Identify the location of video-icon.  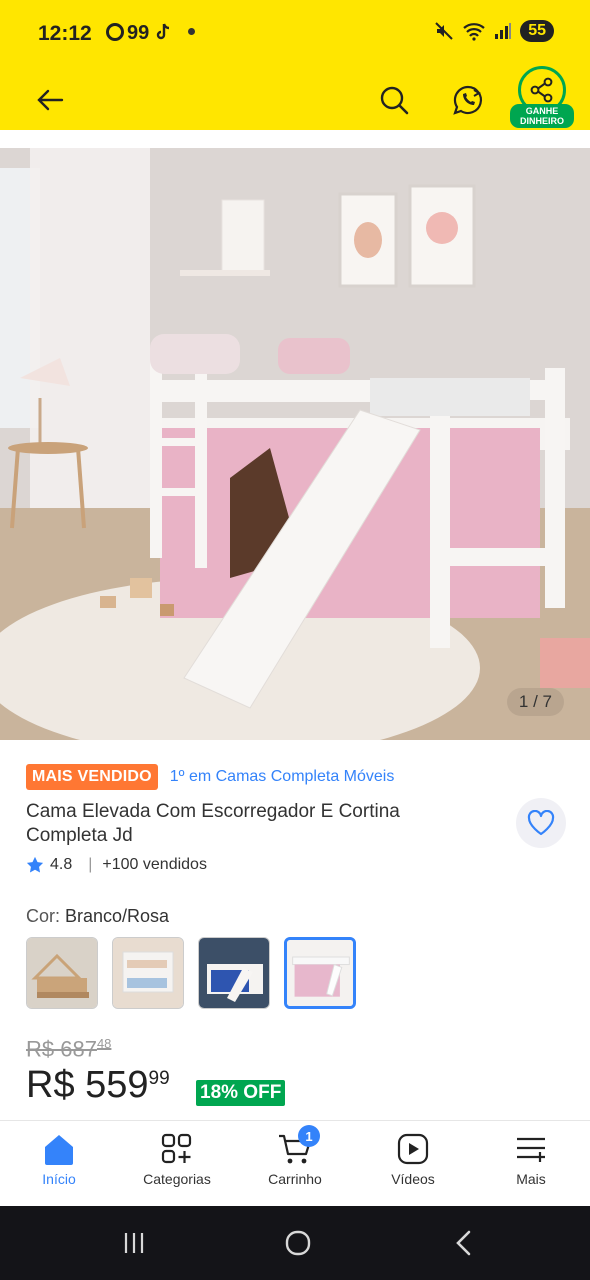
(413, 1149).